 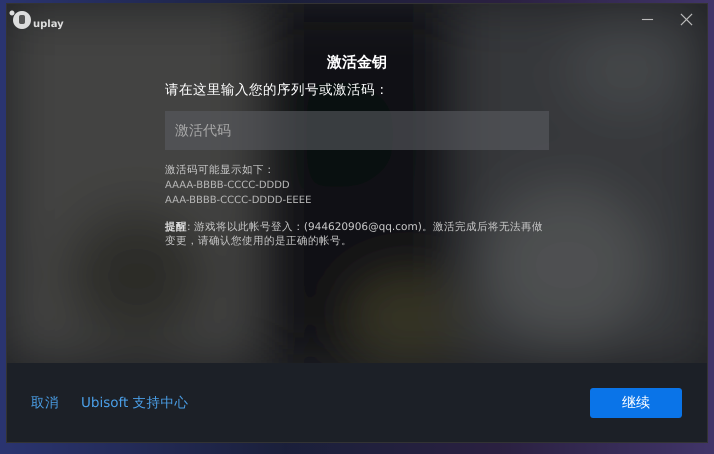 I want to click on prompt-text: 请在这里输入您的序列号或激活码：, so click(x=277, y=90).